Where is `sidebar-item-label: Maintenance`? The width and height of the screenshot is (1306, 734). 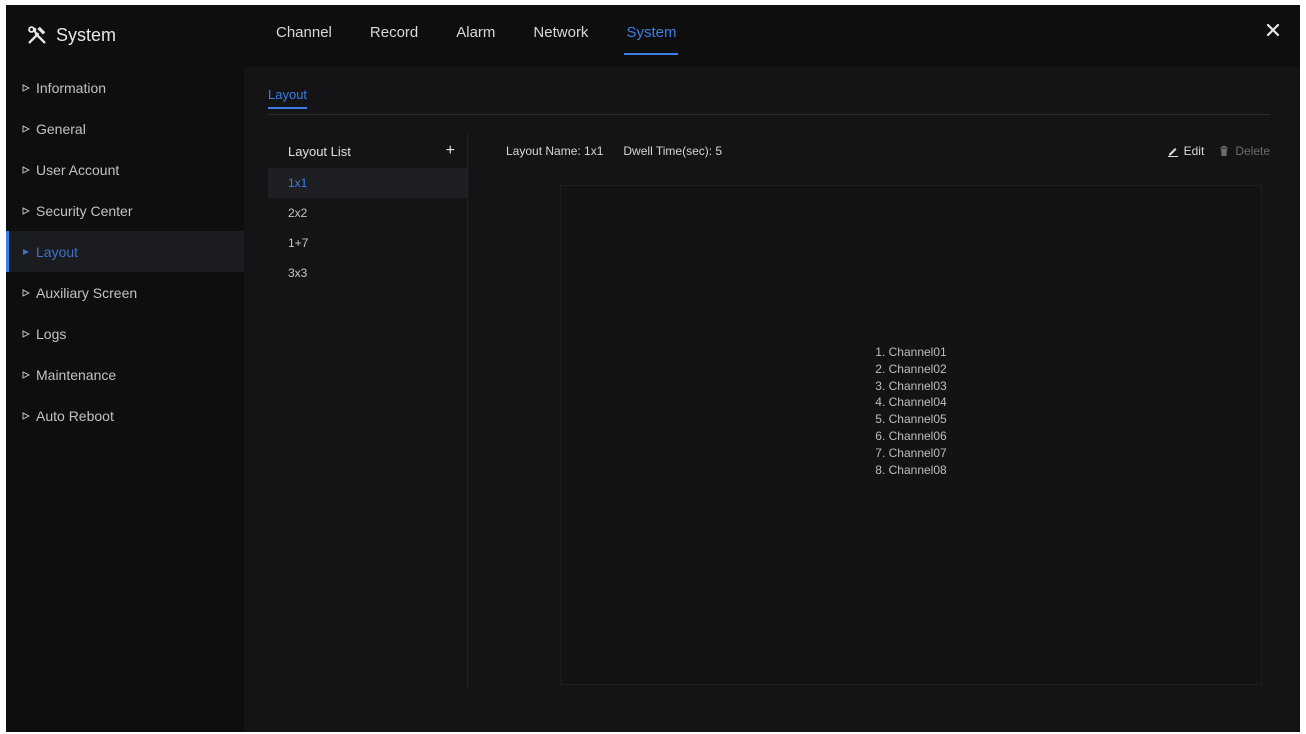 sidebar-item-label: Maintenance is located at coordinates (76, 374).